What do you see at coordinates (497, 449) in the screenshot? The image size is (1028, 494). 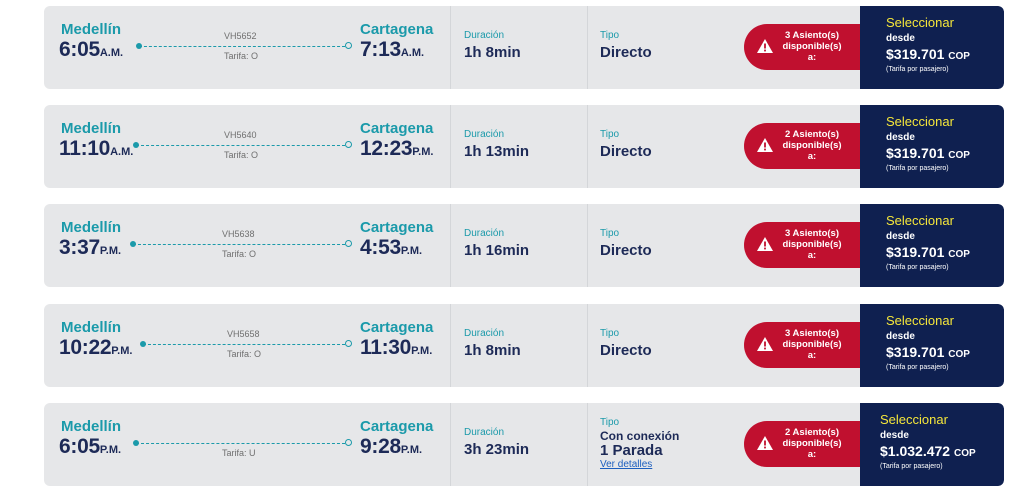 I see `duration-value: 3h 23min` at bounding box center [497, 449].